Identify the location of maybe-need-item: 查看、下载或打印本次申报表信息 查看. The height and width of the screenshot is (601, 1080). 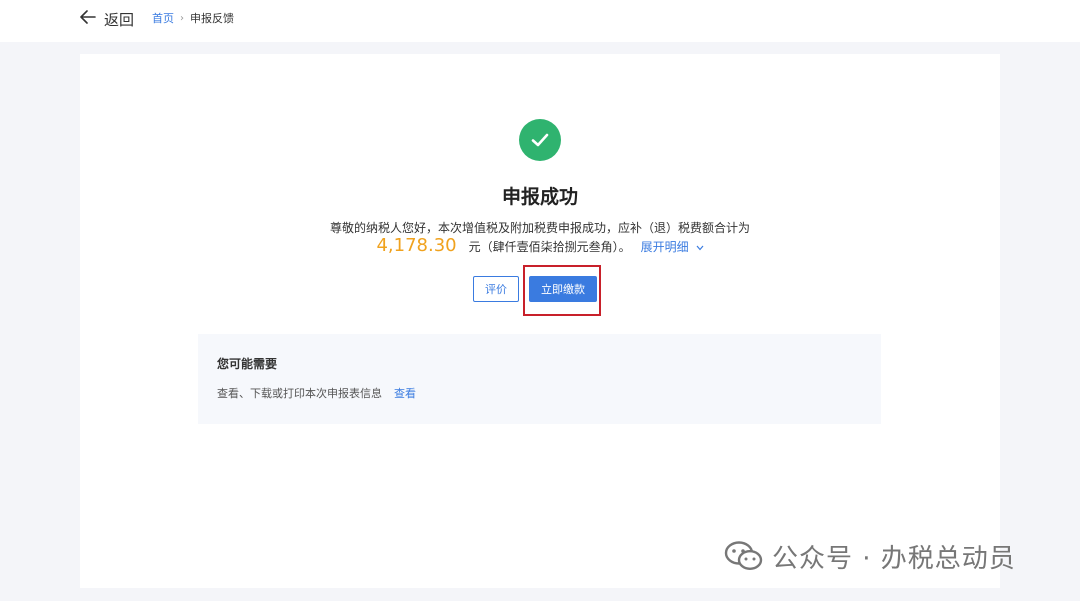
(316, 393).